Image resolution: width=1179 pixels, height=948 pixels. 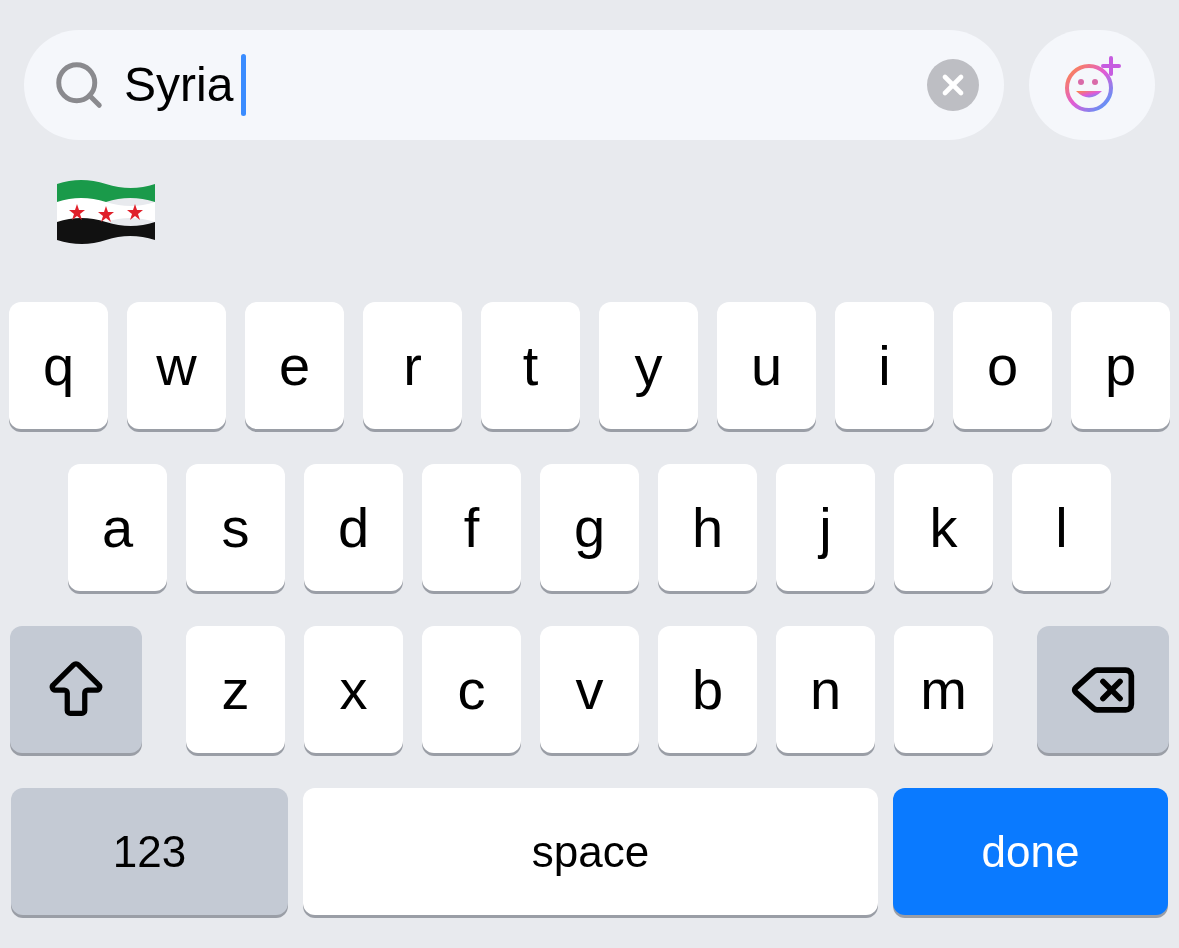 I want to click on key: p, so click(x=1120, y=365).